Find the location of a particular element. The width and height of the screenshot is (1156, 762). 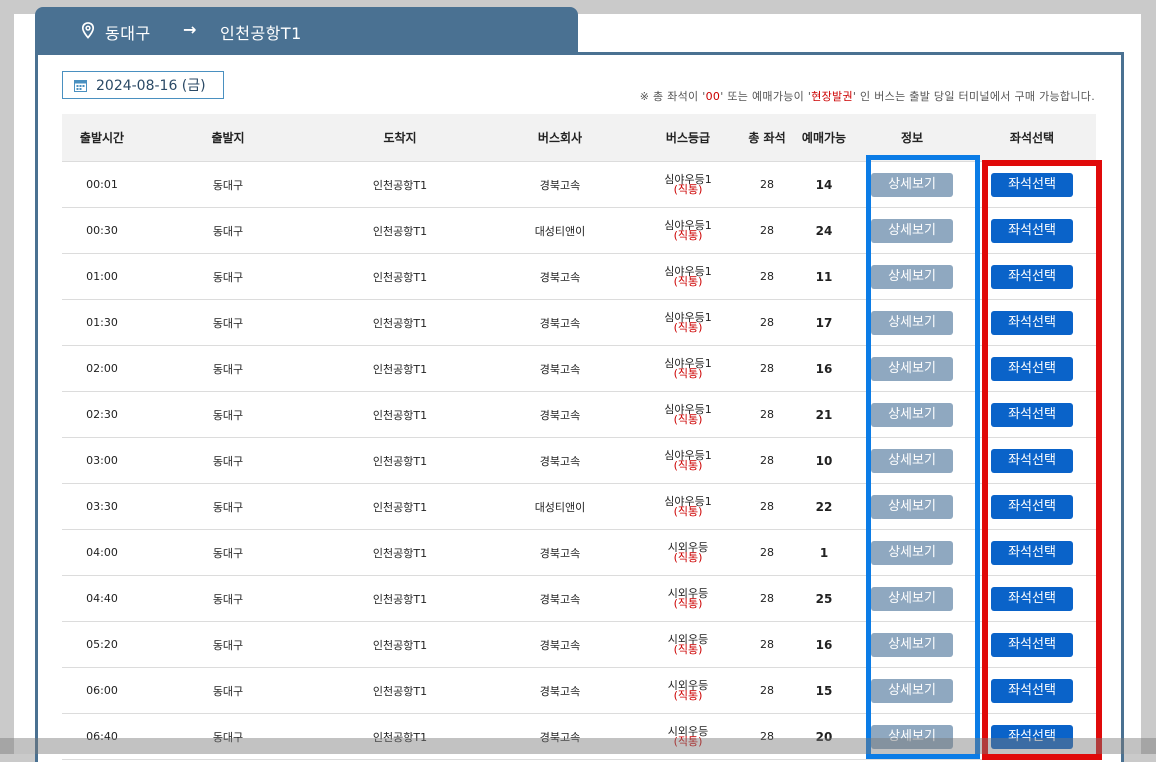

table-row: 00:01 동대구 인천공항T1 경북고속 심야우등1 (직통) 28 14 상세보기 좌석선택 is located at coordinates (579, 184).